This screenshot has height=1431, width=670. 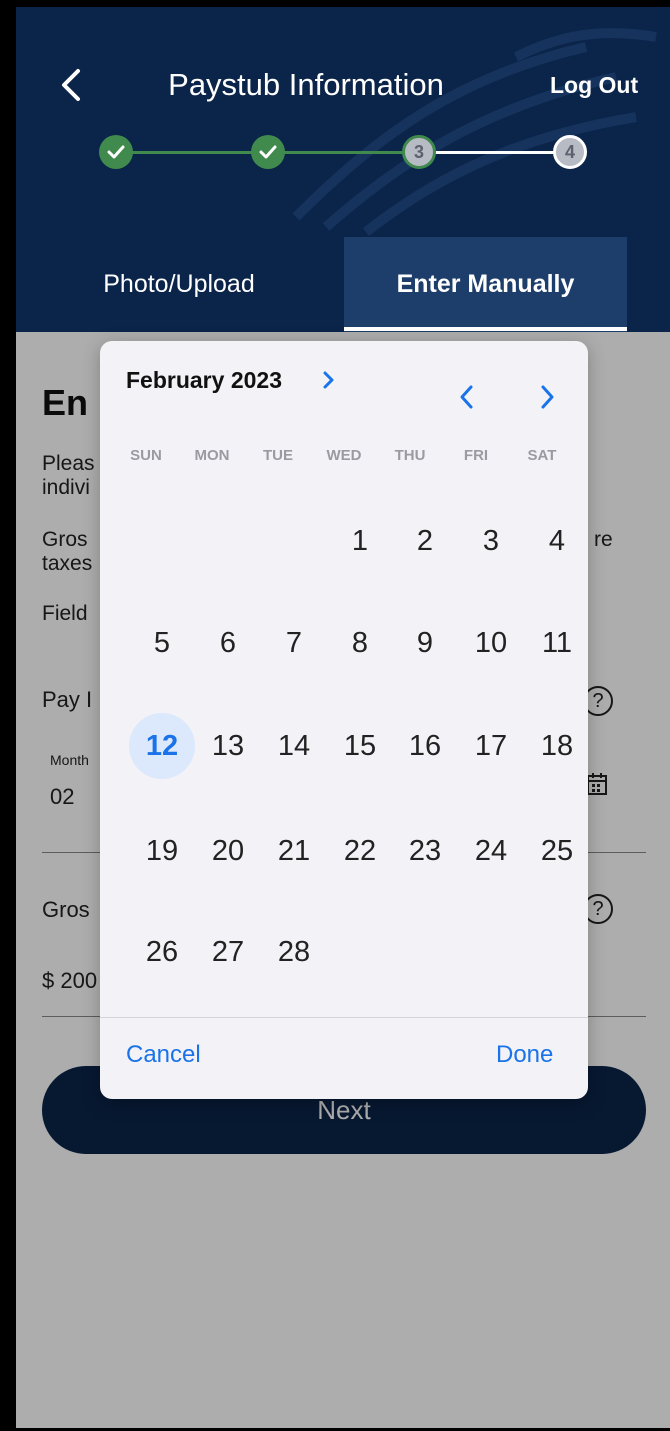 What do you see at coordinates (594, 85) in the screenshot?
I see `logout-button: Log Out` at bounding box center [594, 85].